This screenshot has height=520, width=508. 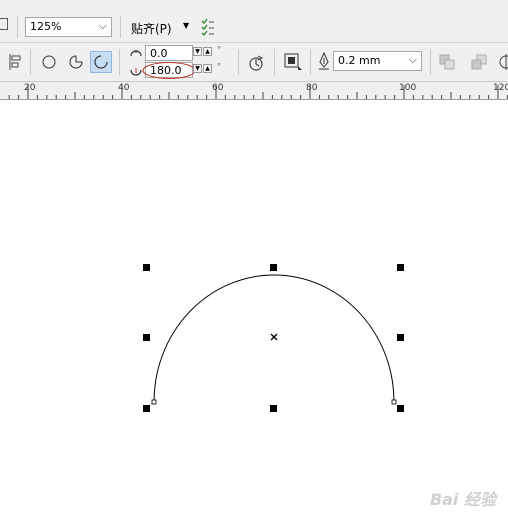 What do you see at coordinates (293, 62) in the screenshot?
I see `wrap-text-icon` at bounding box center [293, 62].